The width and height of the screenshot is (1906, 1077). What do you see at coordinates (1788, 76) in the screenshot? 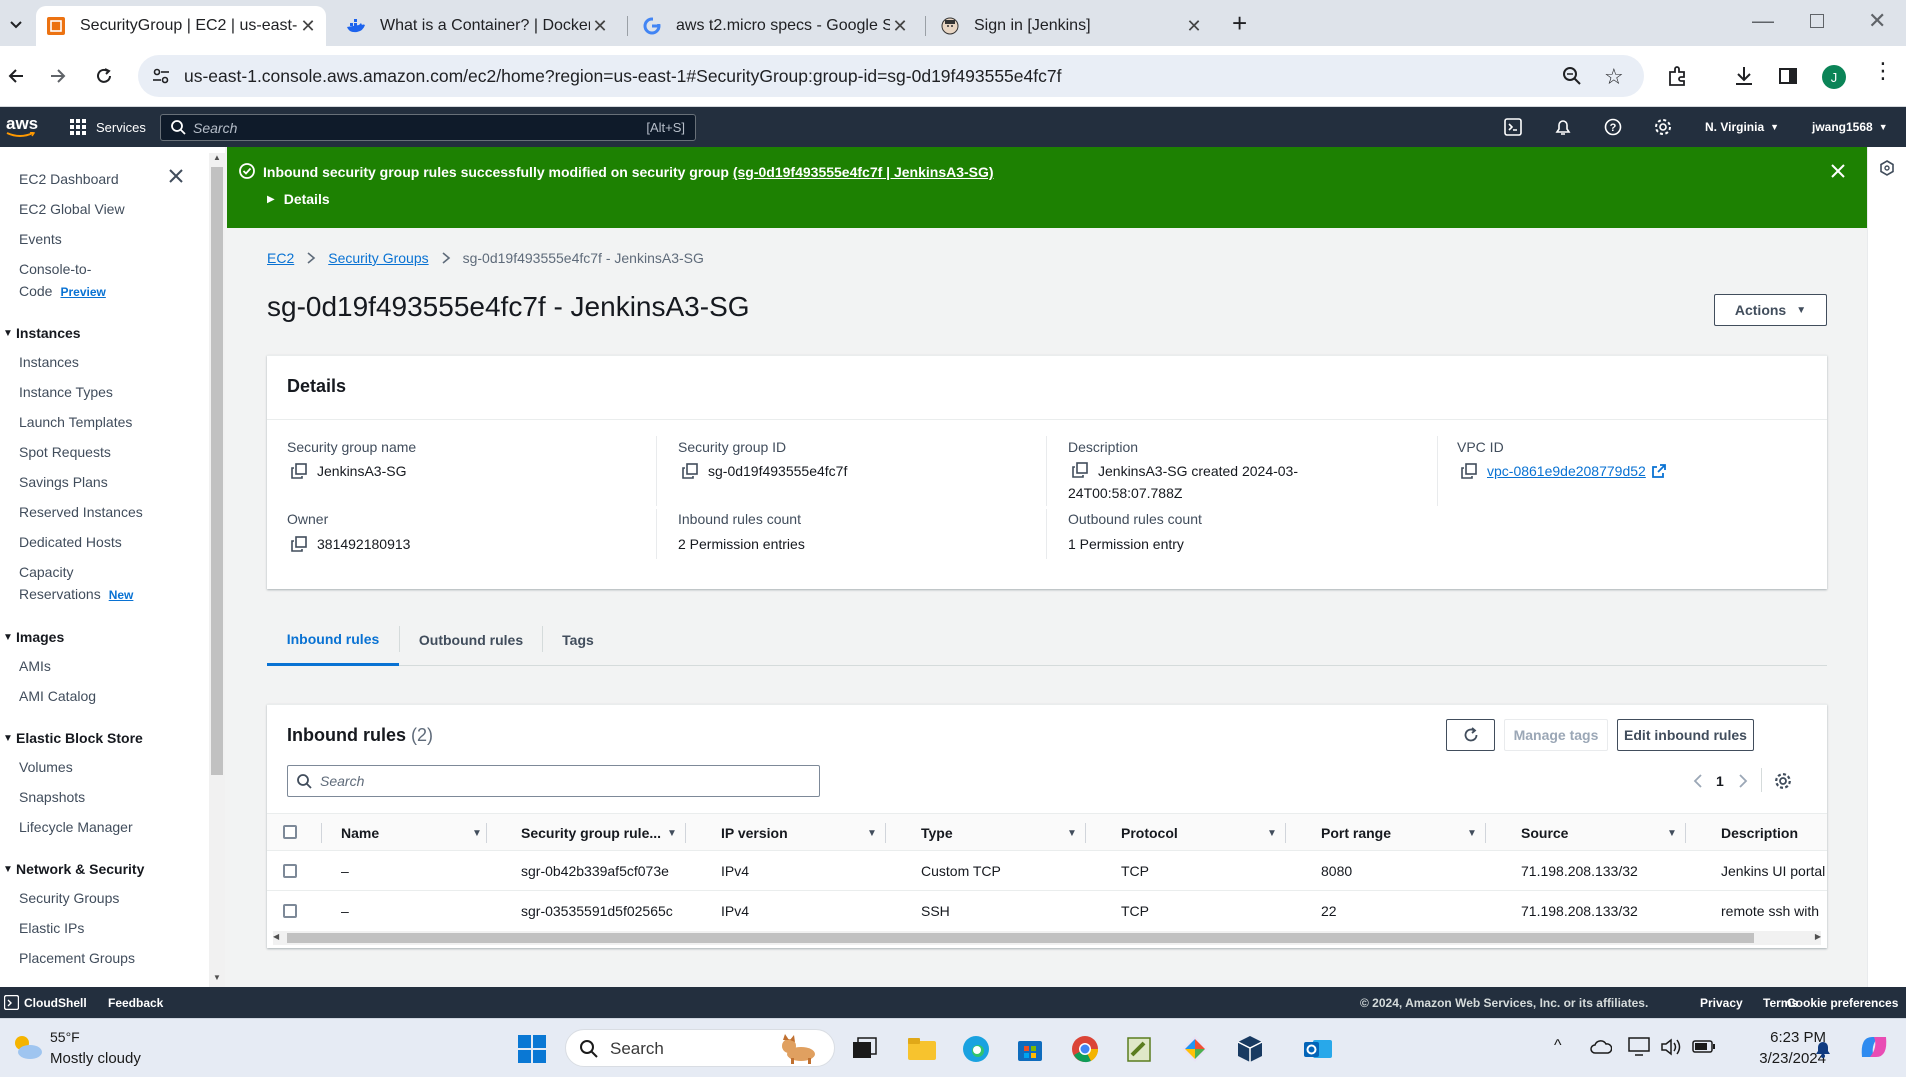
I see `side-panel-icon` at bounding box center [1788, 76].